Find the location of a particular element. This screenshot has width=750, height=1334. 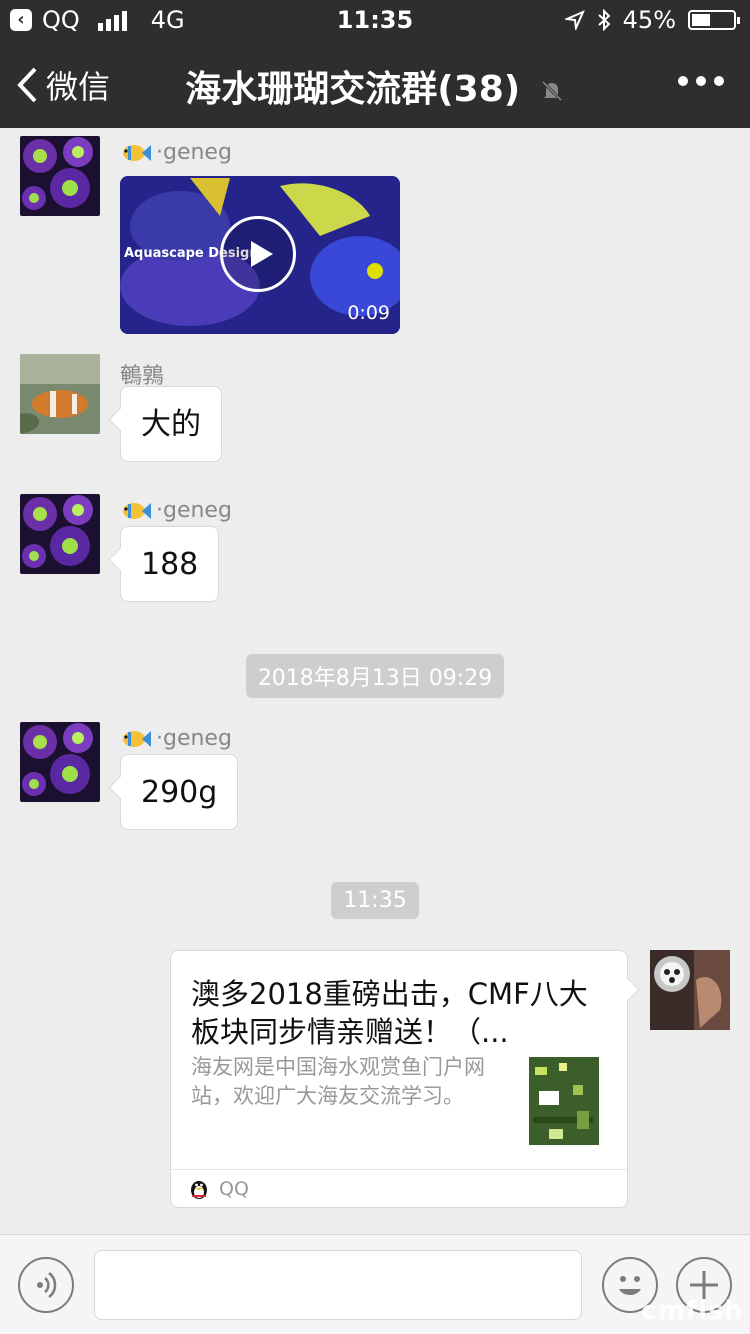

text-bubble: 大的 is located at coordinates (171, 424).